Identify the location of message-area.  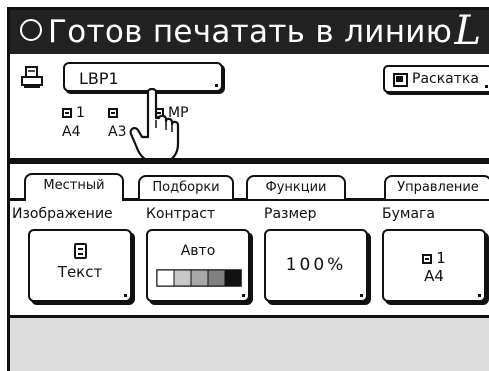
(249, 343).